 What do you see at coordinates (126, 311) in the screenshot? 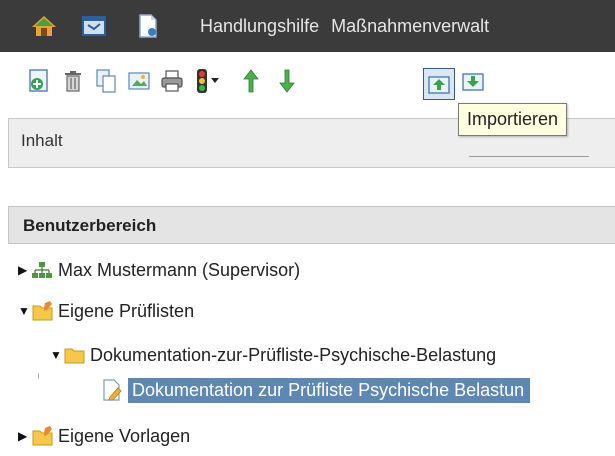
I see `tree-item-label: Eigene Prüflisten` at bounding box center [126, 311].